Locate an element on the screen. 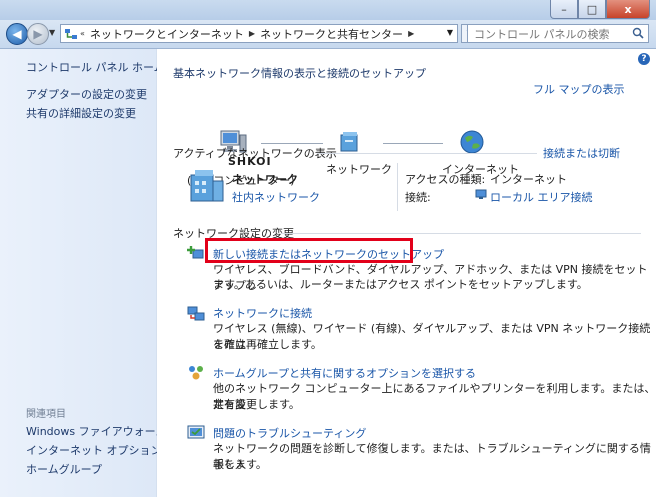  sidebar-adapter-settings-link: アダプターの設定の変更 is located at coordinates (86, 94).